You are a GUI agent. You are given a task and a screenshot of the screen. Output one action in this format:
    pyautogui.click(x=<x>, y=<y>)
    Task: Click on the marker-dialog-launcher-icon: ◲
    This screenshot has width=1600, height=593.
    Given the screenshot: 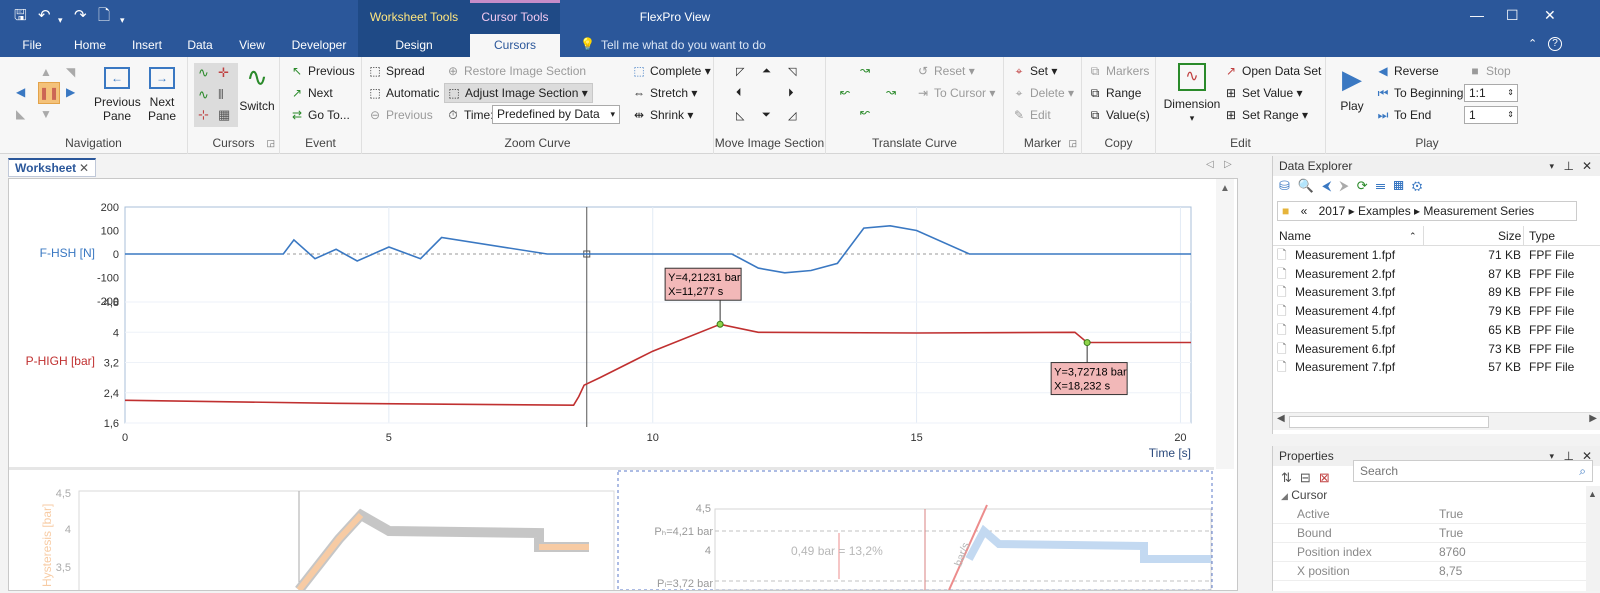 What is the action you would take?
    pyautogui.click(x=1072, y=143)
    